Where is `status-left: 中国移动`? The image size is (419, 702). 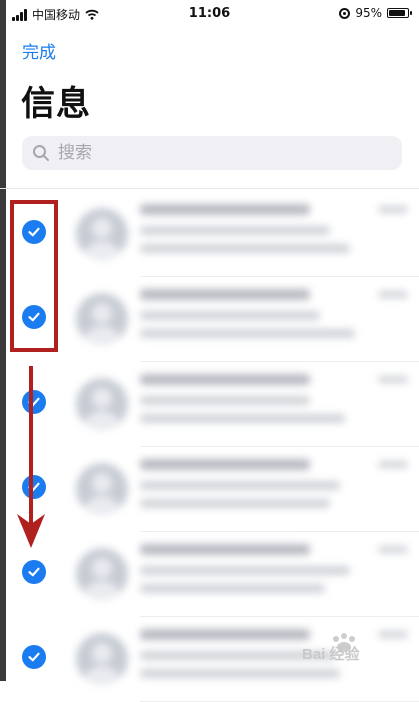 status-left: 中国移动 is located at coordinates (55, 14).